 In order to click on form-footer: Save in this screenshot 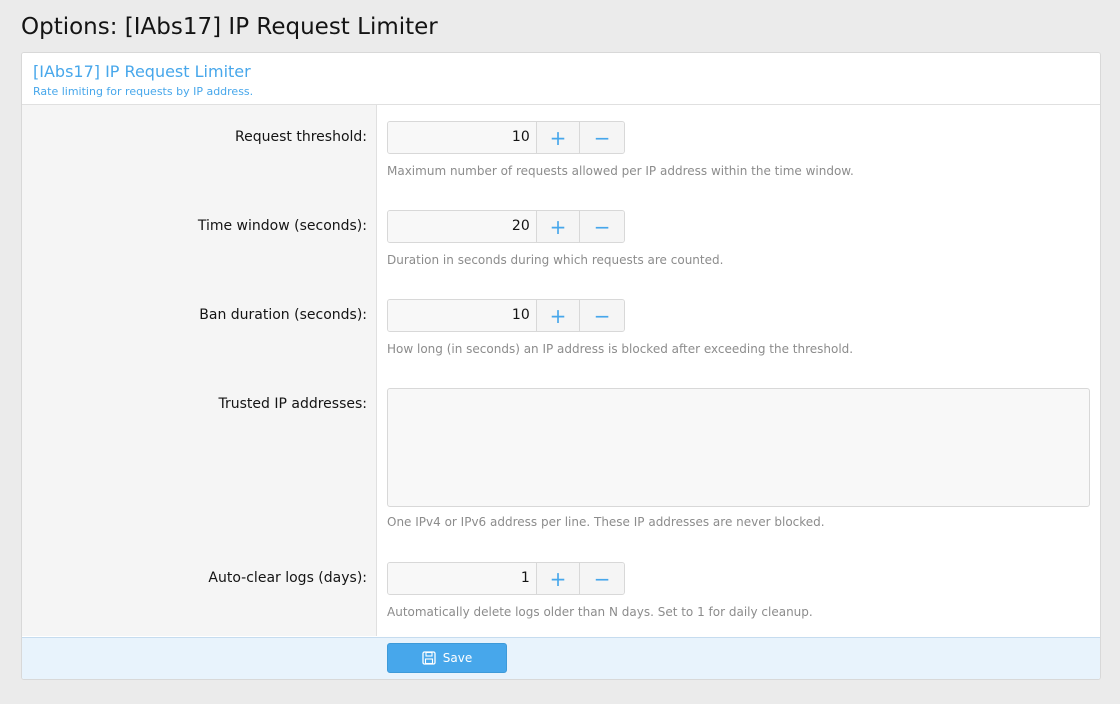, I will do `click(561, 658)`.